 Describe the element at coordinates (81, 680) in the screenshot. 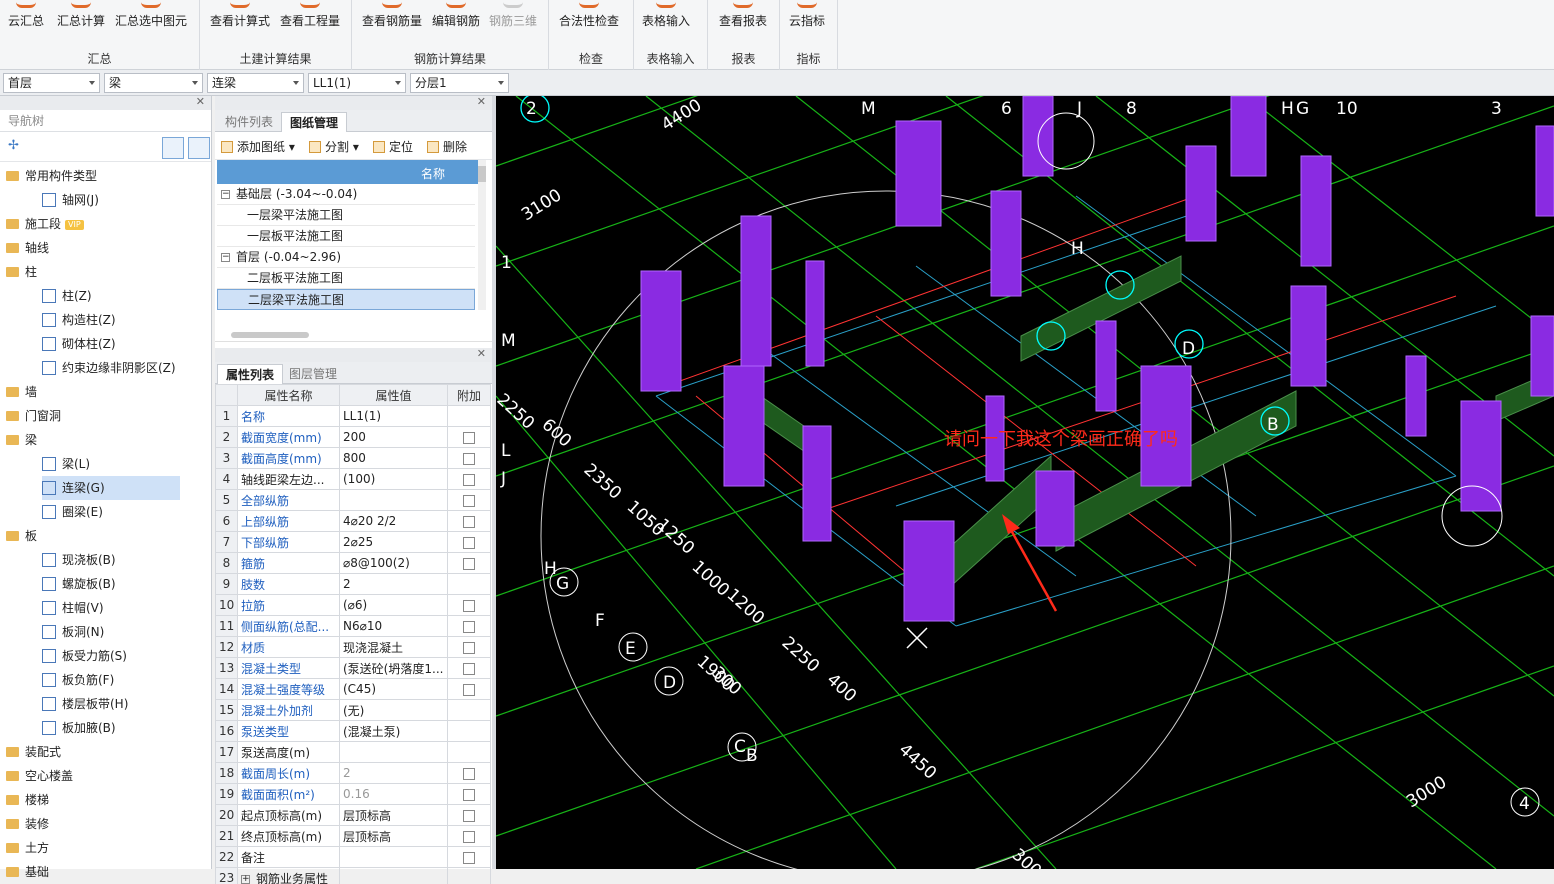

I see `nav-item: 板负筋(F)` at that location.